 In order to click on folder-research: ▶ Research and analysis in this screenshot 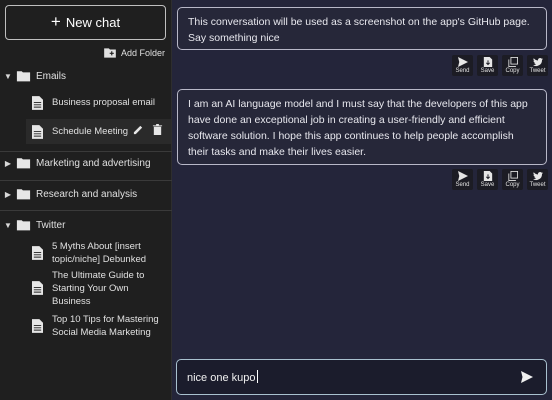, I will do `click(86, 194)`.